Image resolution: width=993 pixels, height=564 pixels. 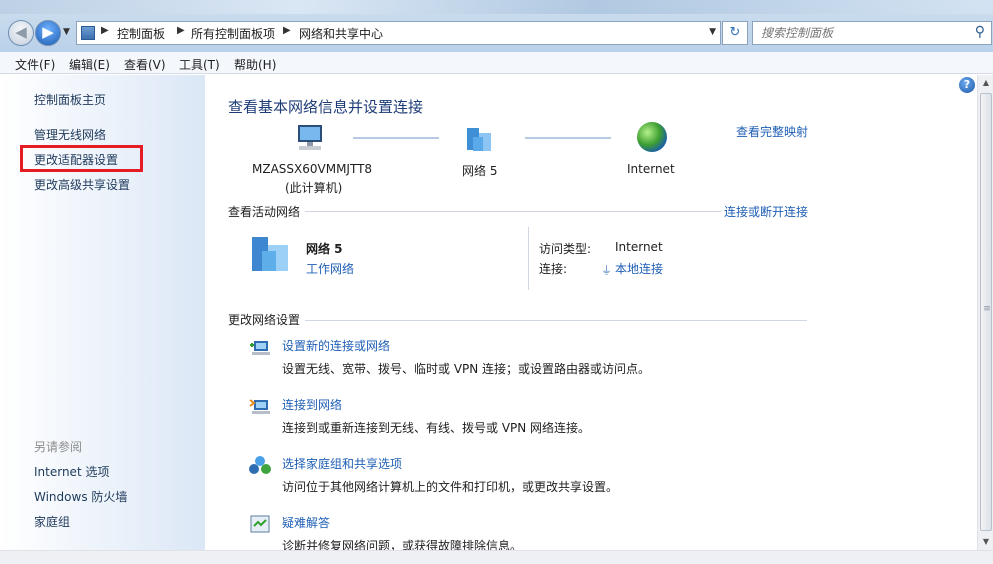 What do you see at coordinates (858, 33) in the screenshot?
I see `search-input` at bounding box center [858, 33].